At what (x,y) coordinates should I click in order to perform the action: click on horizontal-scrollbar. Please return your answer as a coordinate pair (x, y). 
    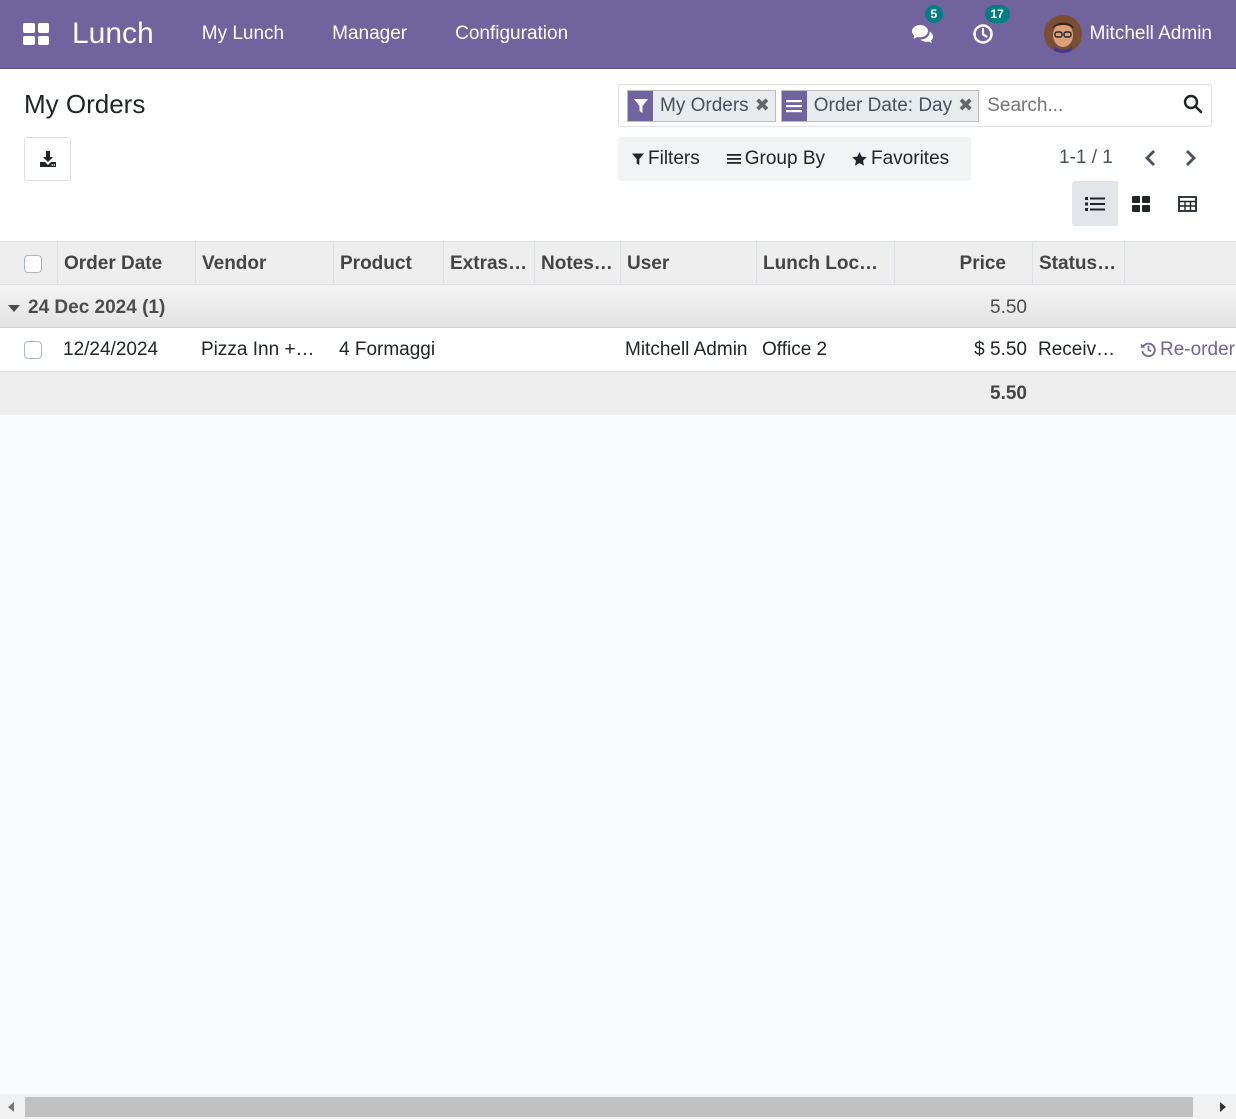
    Looking at the image, I should click on (618, 1106).